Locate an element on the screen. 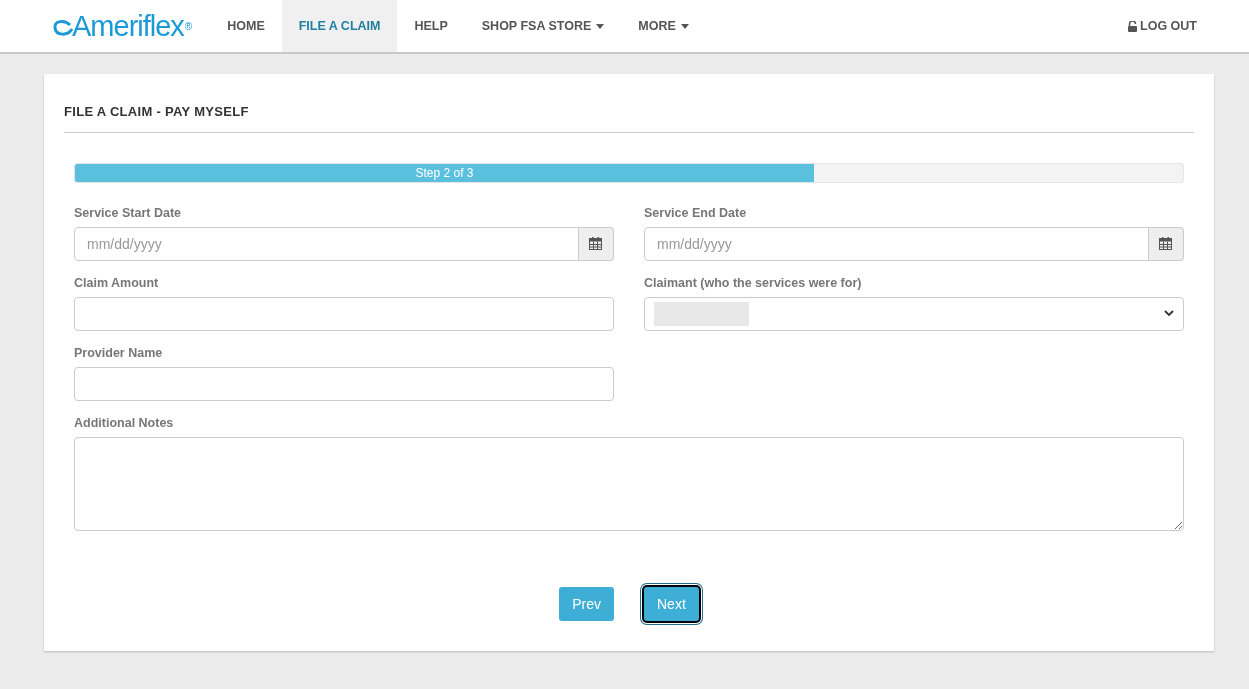  nav-link: FILE A CLAIM is located at coordinates (339, 26).